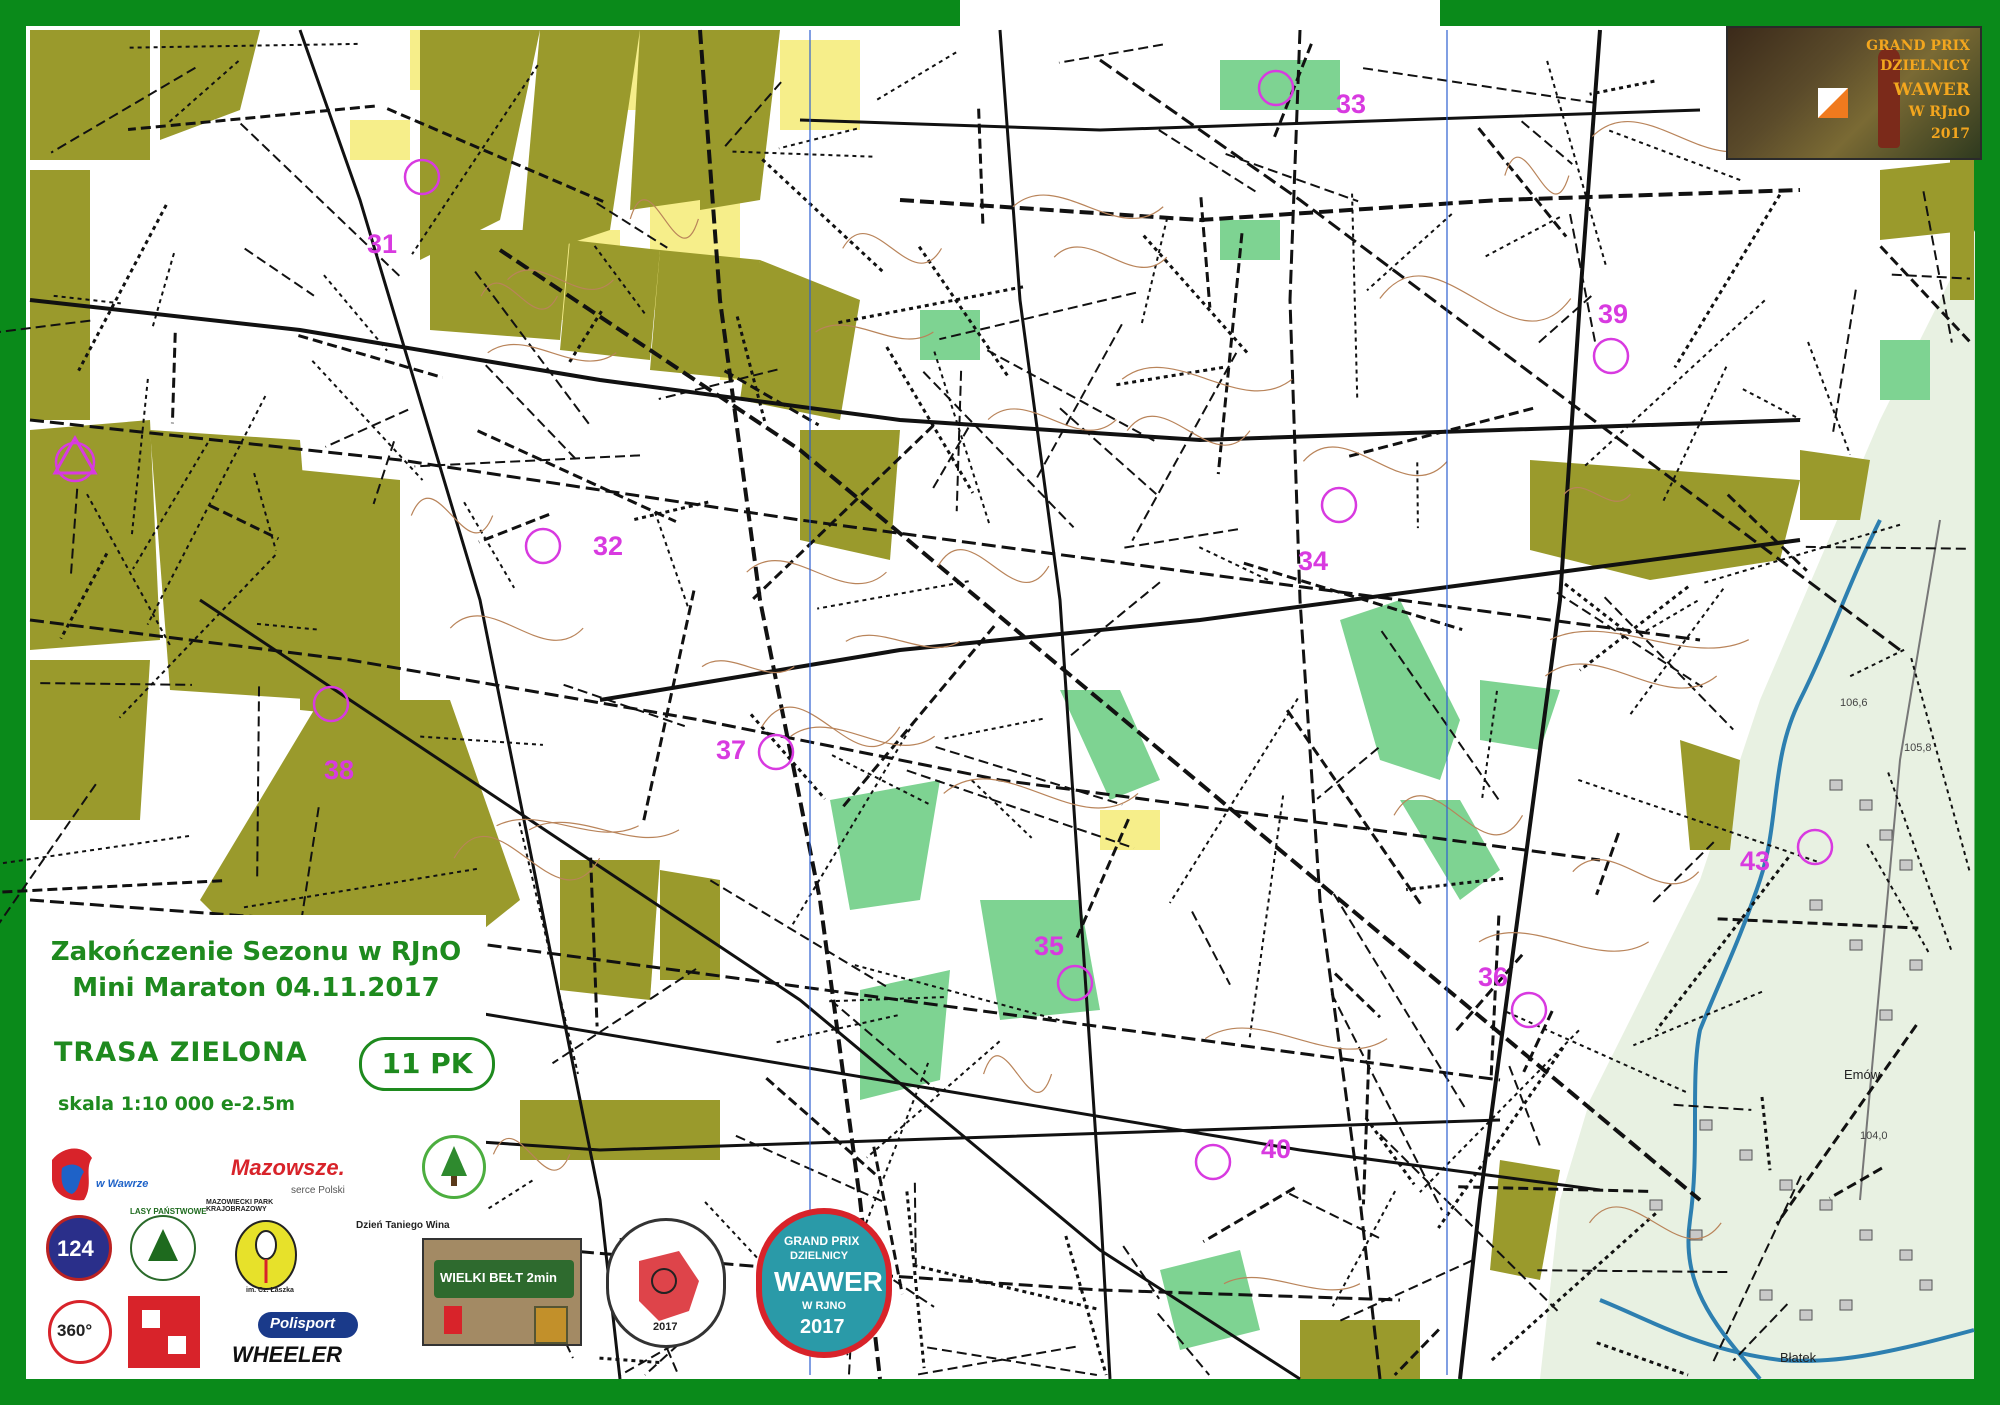  What do you see at coordinates (453, 1320) in the screenshot?
I see `wine-flag` at bounding box center [453, 1320].